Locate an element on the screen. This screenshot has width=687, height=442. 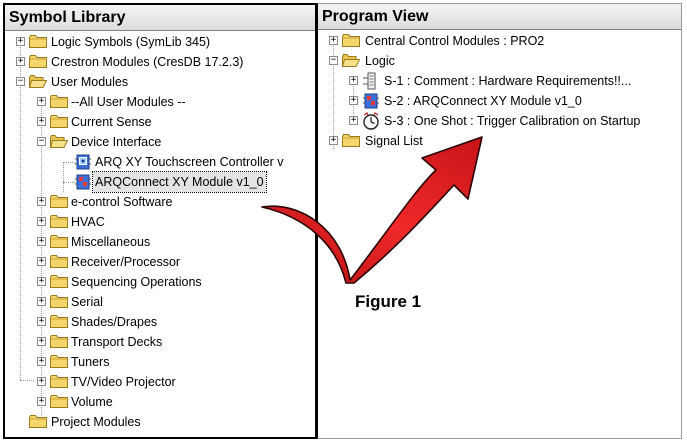
tree-item-all-user-modules: + --All User Modules -- is located at coordinates (160, 102).